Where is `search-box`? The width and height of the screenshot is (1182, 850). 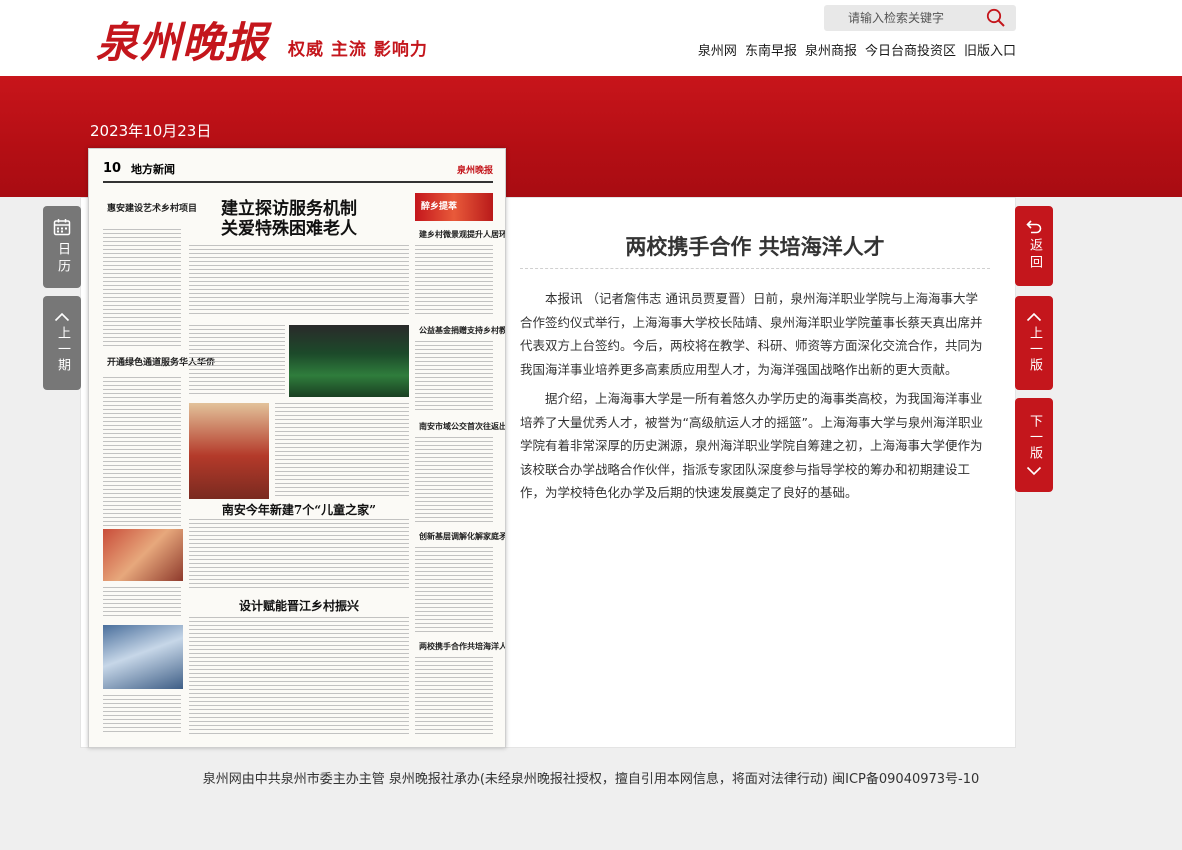
search-box is located at coordinates (920, 18).